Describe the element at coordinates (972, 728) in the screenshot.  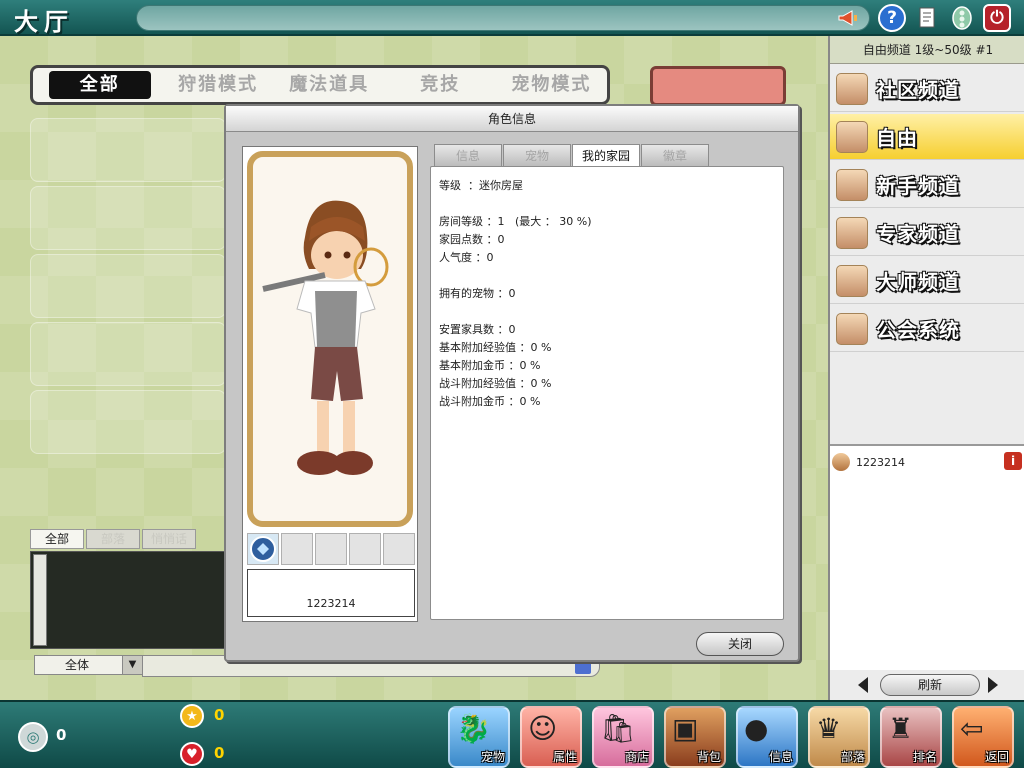
I see `exit-icon: ⇦` at that location.